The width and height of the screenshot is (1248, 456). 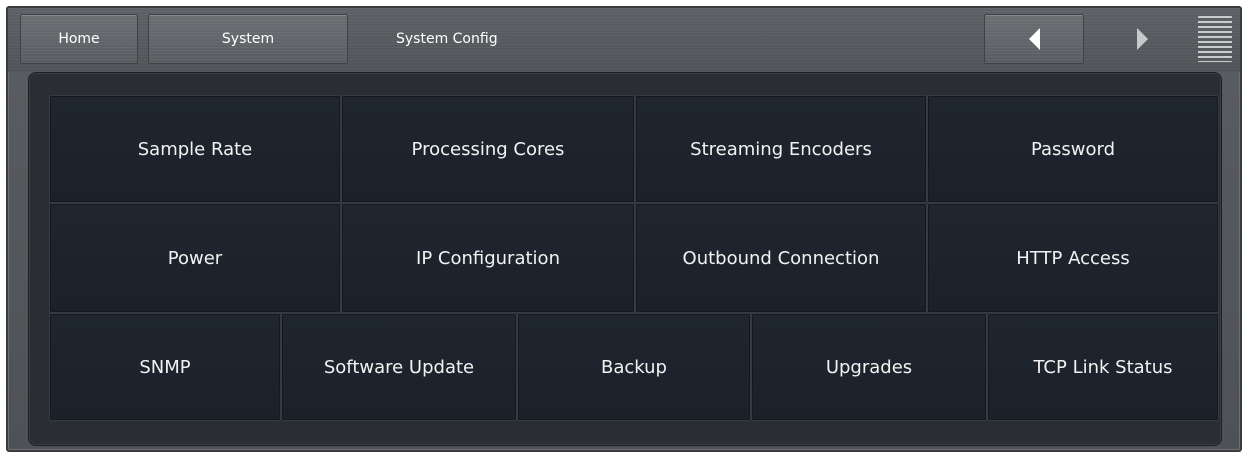 I want to click on tile-power: Power, so click(x=195, y=258).